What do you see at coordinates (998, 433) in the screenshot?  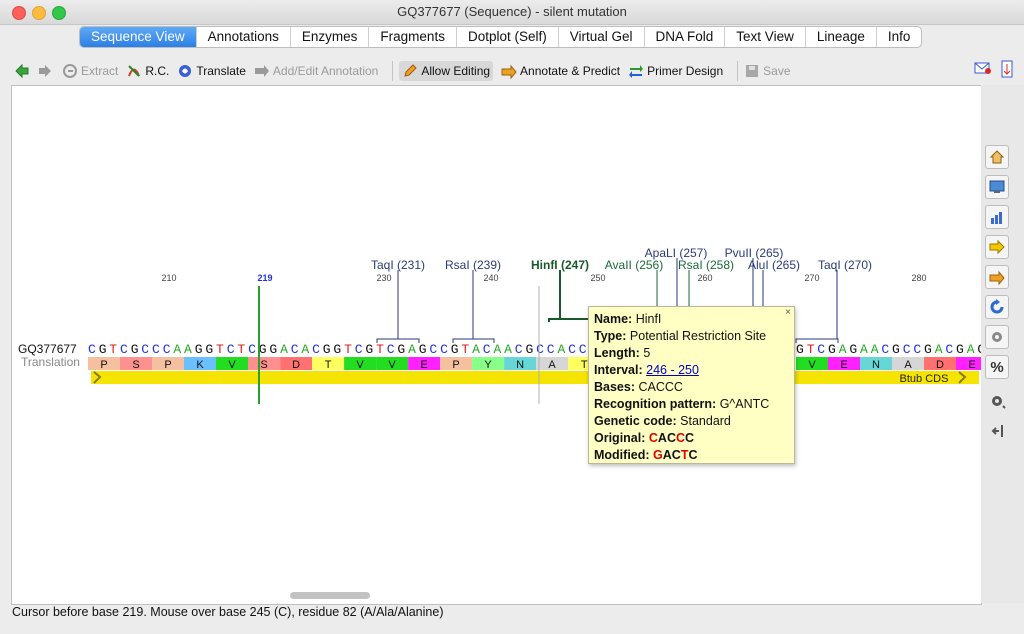 I see `collapse-panel-icon` at bounding box center [998, 433].